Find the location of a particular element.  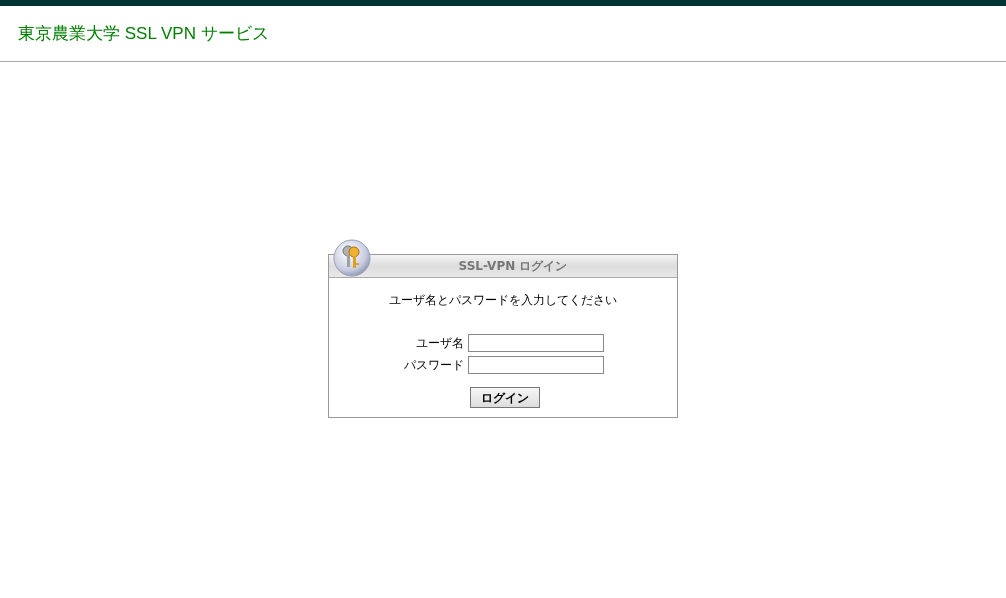

login-button: ログイン is located at coordinates (505, 397).